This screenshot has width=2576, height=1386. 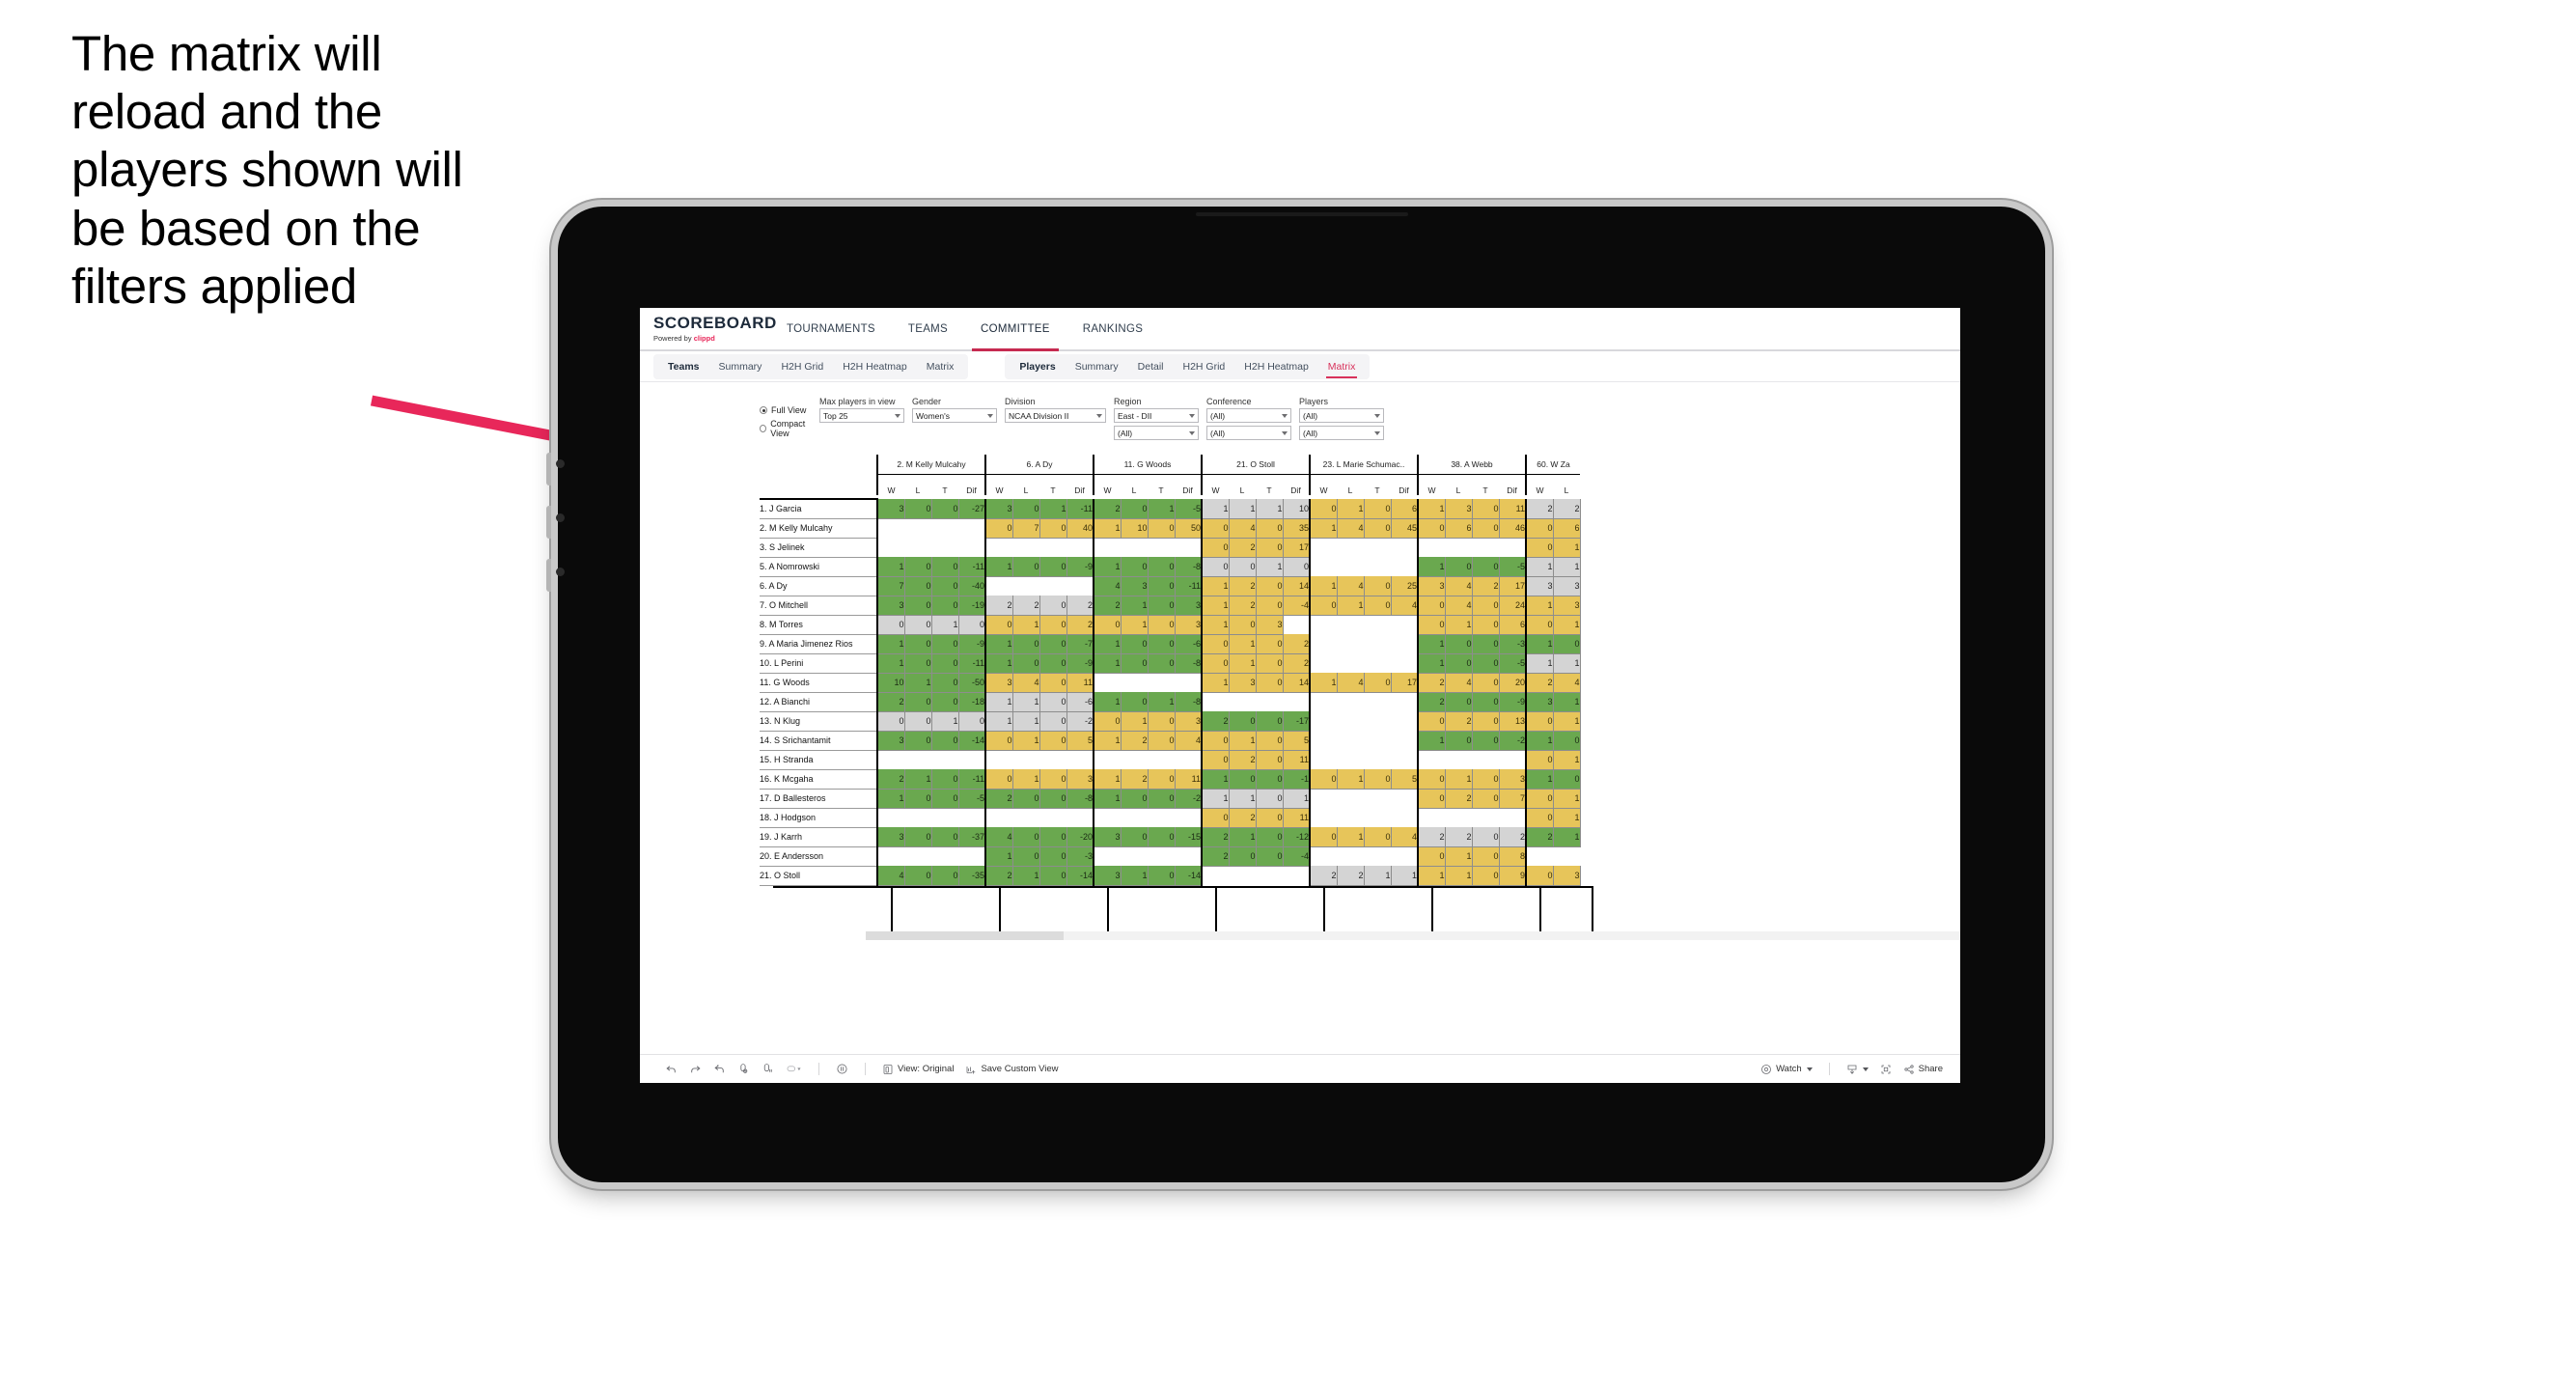 I want to click on volume-up-button, so click(x=548, y=469).